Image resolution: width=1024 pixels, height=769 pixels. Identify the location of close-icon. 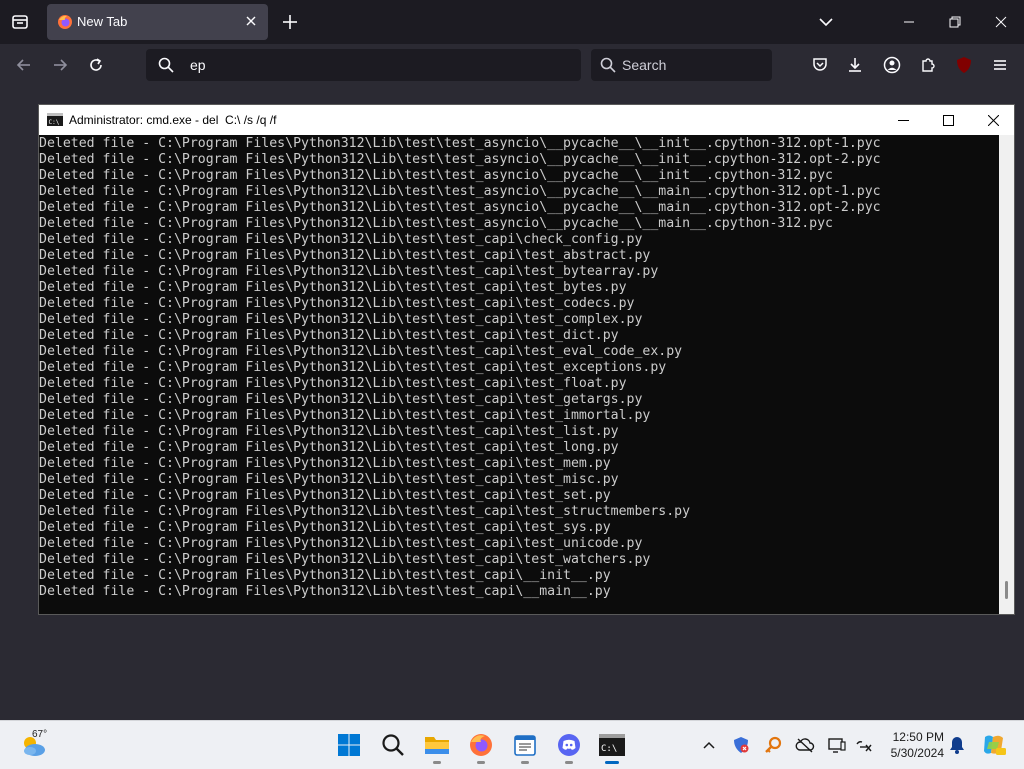
(993, 120).